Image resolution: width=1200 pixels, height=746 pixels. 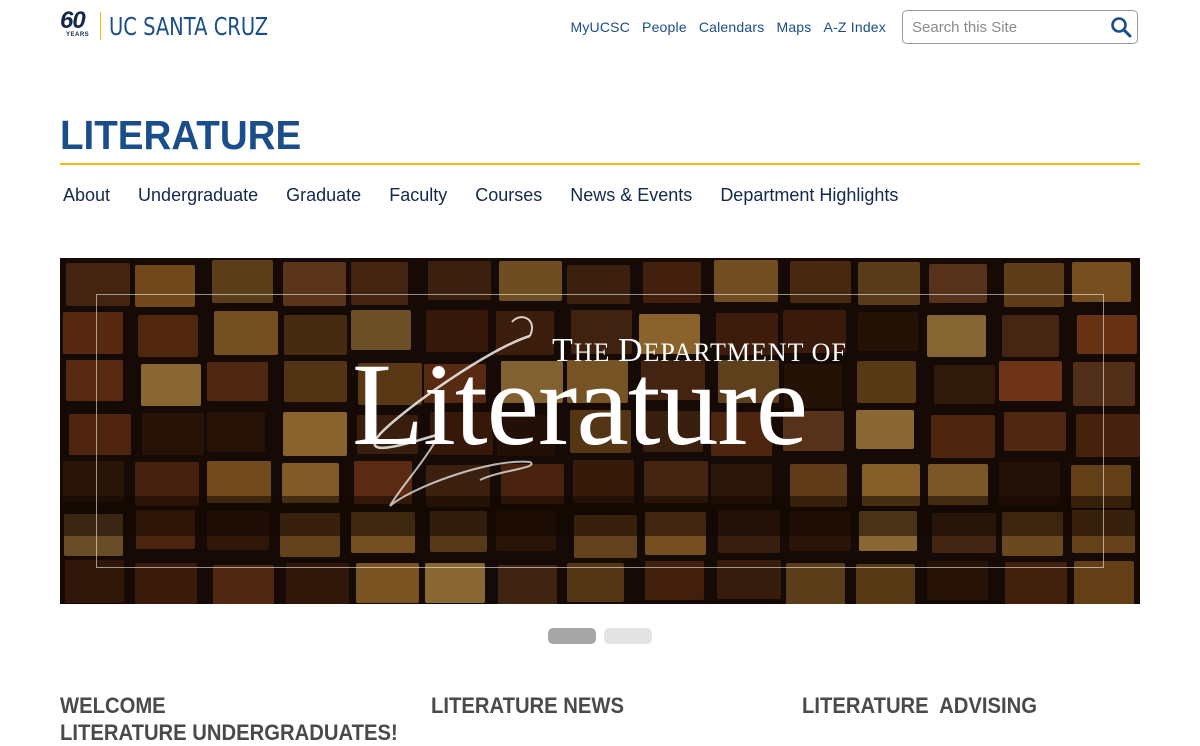 I want to click on nav-about: About, so click(x=86, y=195).